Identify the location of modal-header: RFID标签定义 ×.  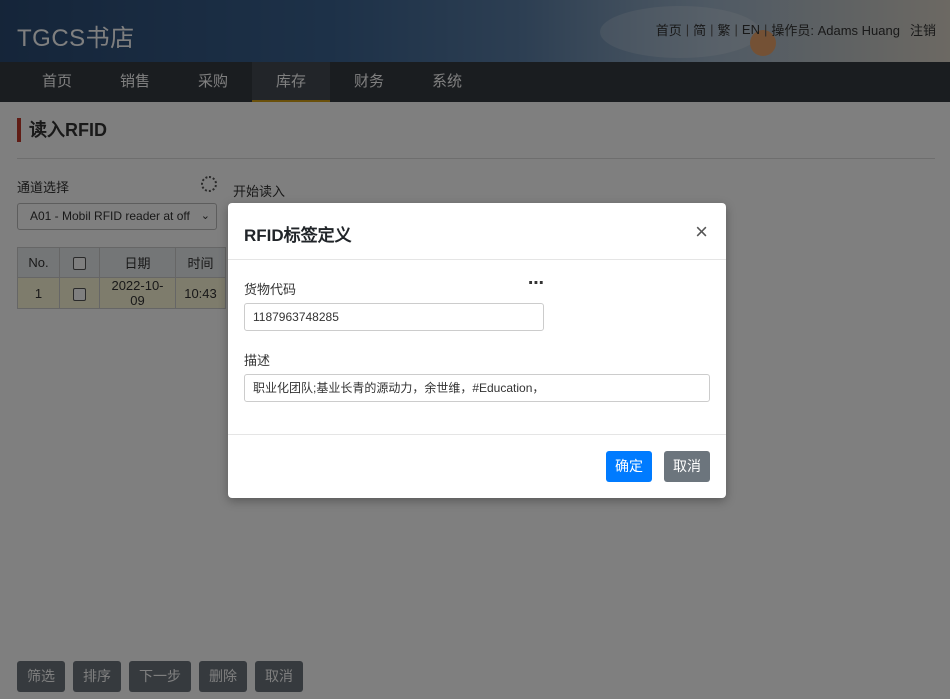
(477, 231).